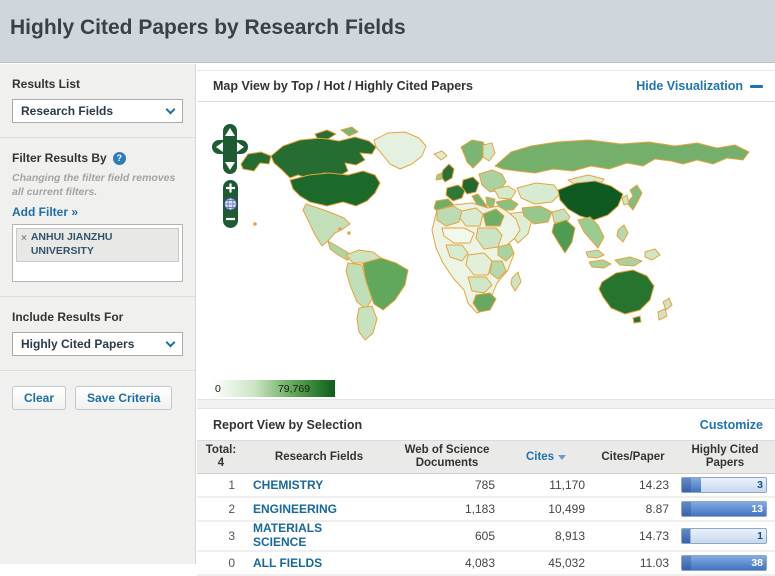 The image size is (775, 576). I want to click on map-country-russia, so click(622, 156).